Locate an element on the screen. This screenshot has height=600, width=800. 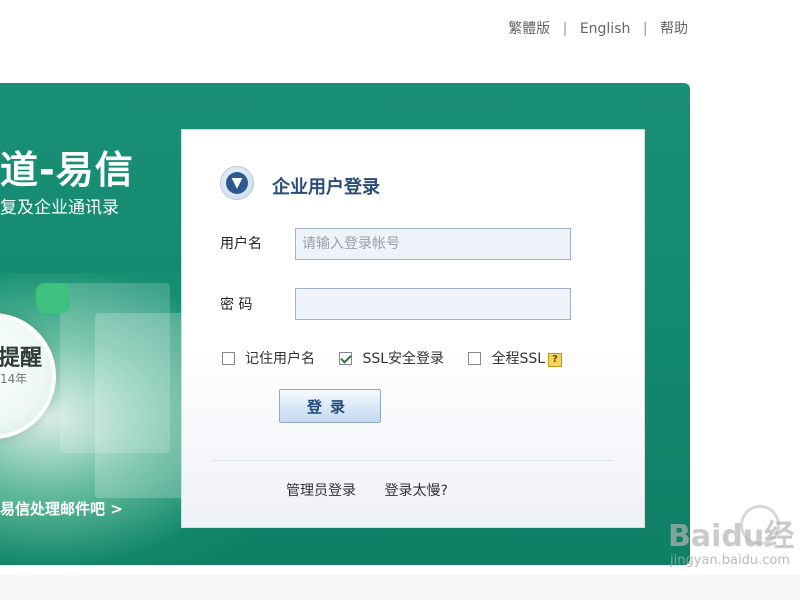
top-links: 繁體版 | English | 帮助 is located at coordinates (598, 28).